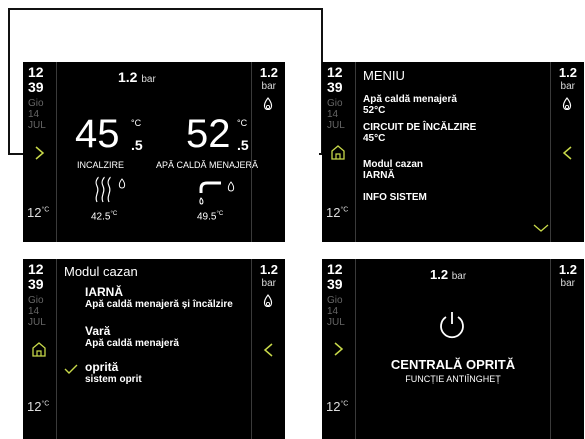  What do you see at coordinates (97, 134) in the screenshot?
I see `heating-setpoint: 45` at bounding box center [97, 134].